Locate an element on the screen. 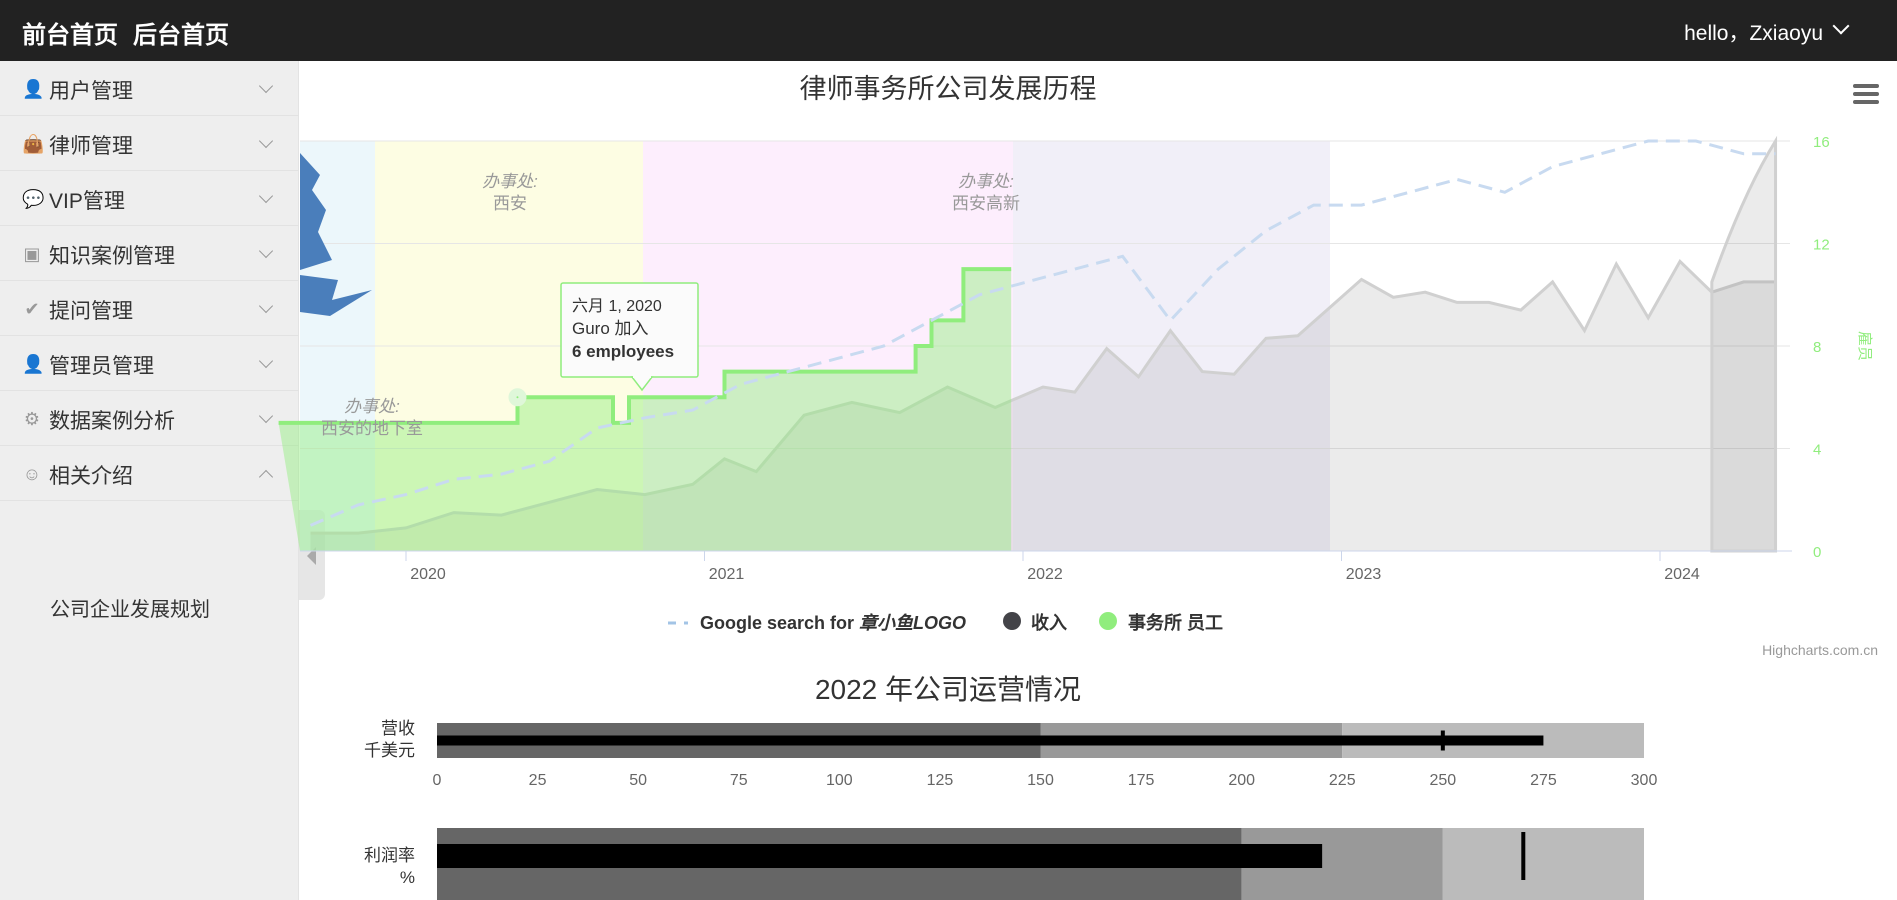 This screenshot has width=1897, height=900. sidebar-collapse-button is located at coordinates (312, 555).